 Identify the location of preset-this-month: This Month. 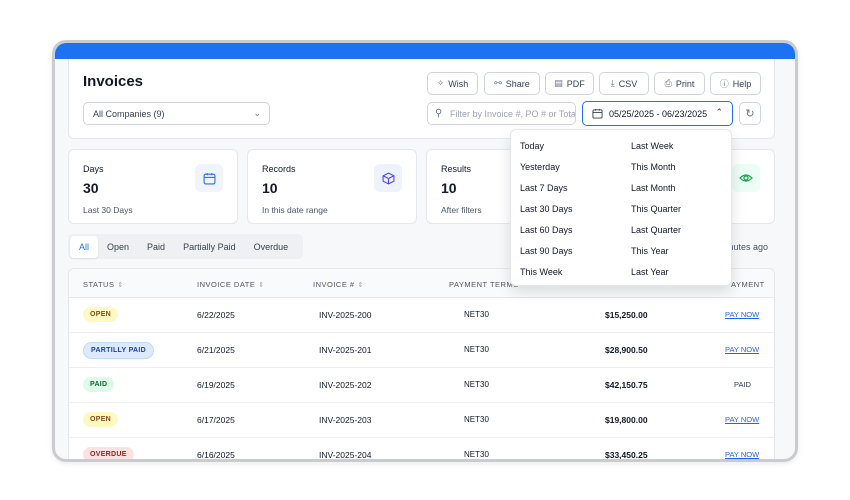
(653, 167).